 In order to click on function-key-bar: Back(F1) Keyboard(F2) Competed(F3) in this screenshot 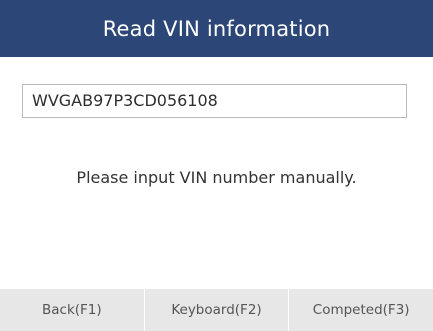, I will do `click(216, 310)`.